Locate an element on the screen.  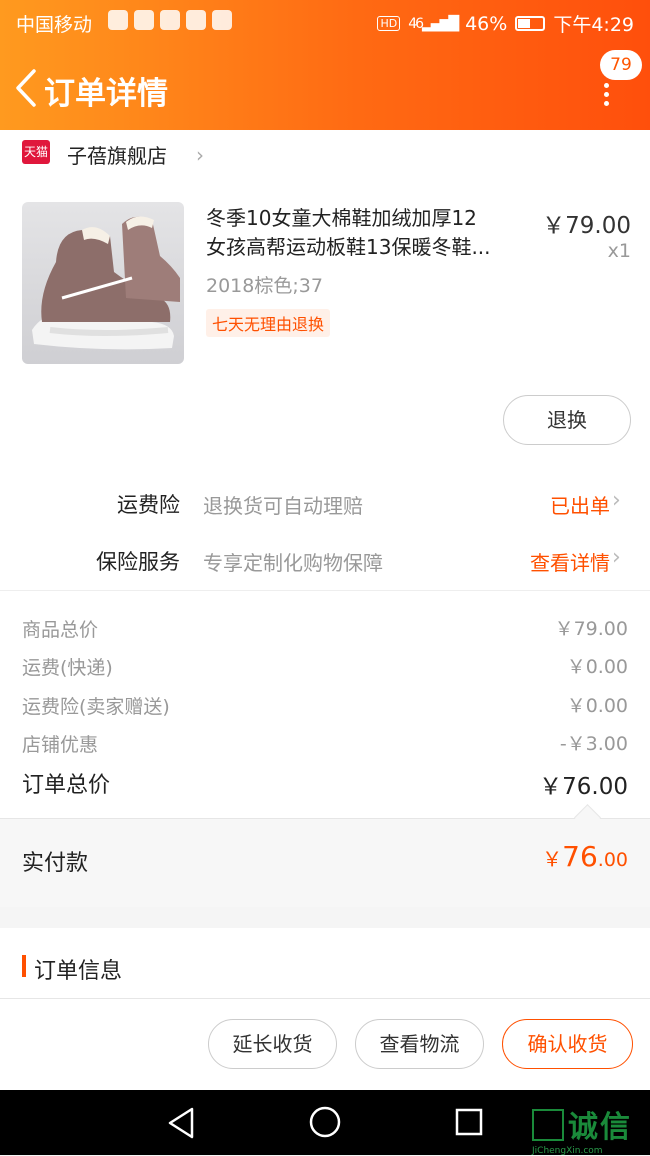
carrier-label: 中国移动 is located at coordinates (54, 25).